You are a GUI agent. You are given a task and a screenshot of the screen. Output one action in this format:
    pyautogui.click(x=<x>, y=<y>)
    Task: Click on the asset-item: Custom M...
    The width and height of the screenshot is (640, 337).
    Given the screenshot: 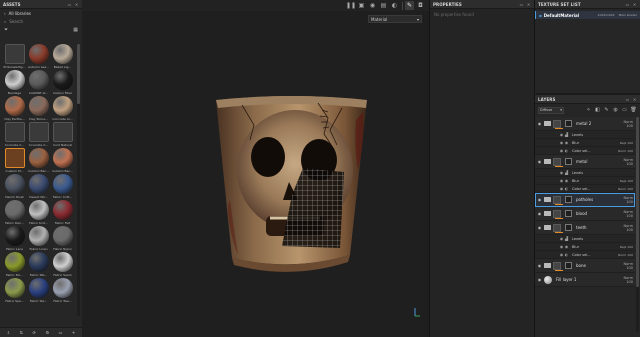 What is the action you would take?
    pyautogui.click(x=14, y=161)
    